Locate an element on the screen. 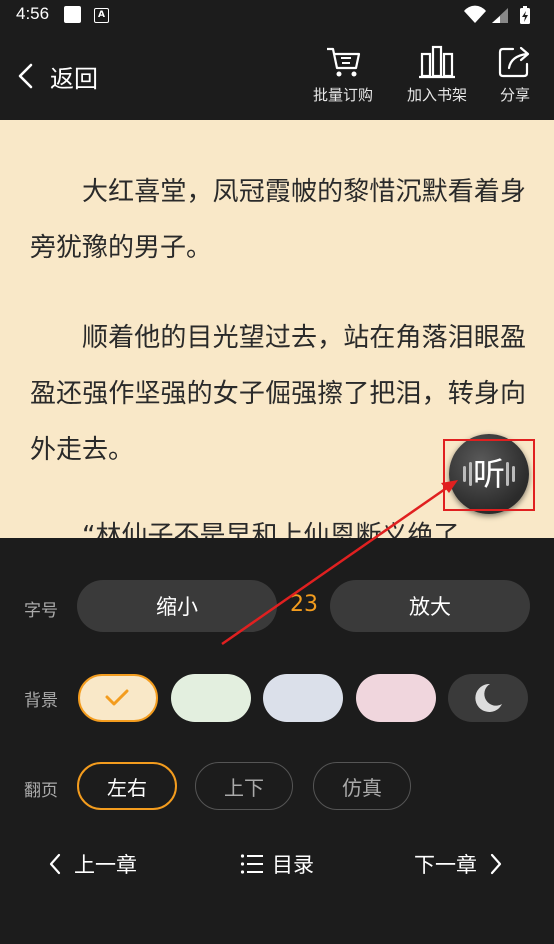 Image resolution: width=554 pixels, height=944 pixels. moon-icon is located at coordinates (488, 697).